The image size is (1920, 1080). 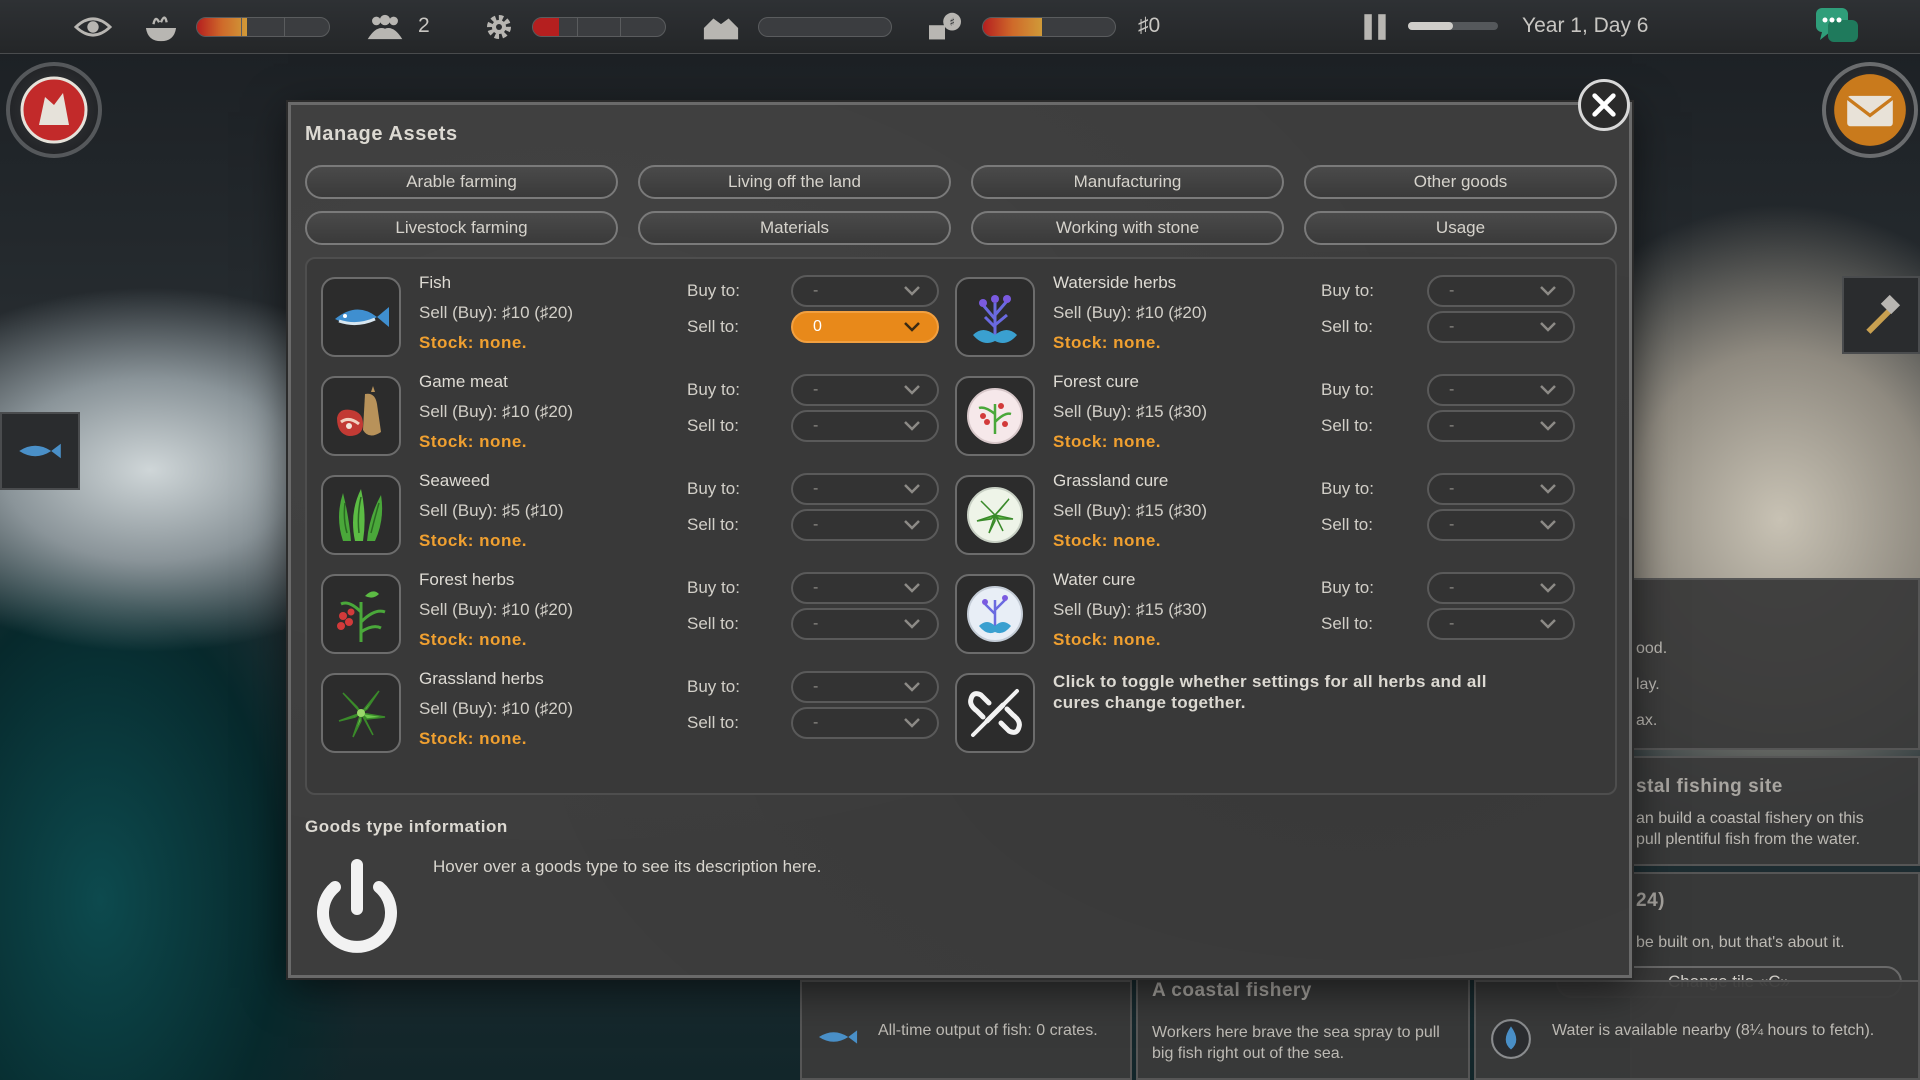 I want to click on game-meat-icon, so click(x=361, y=416).